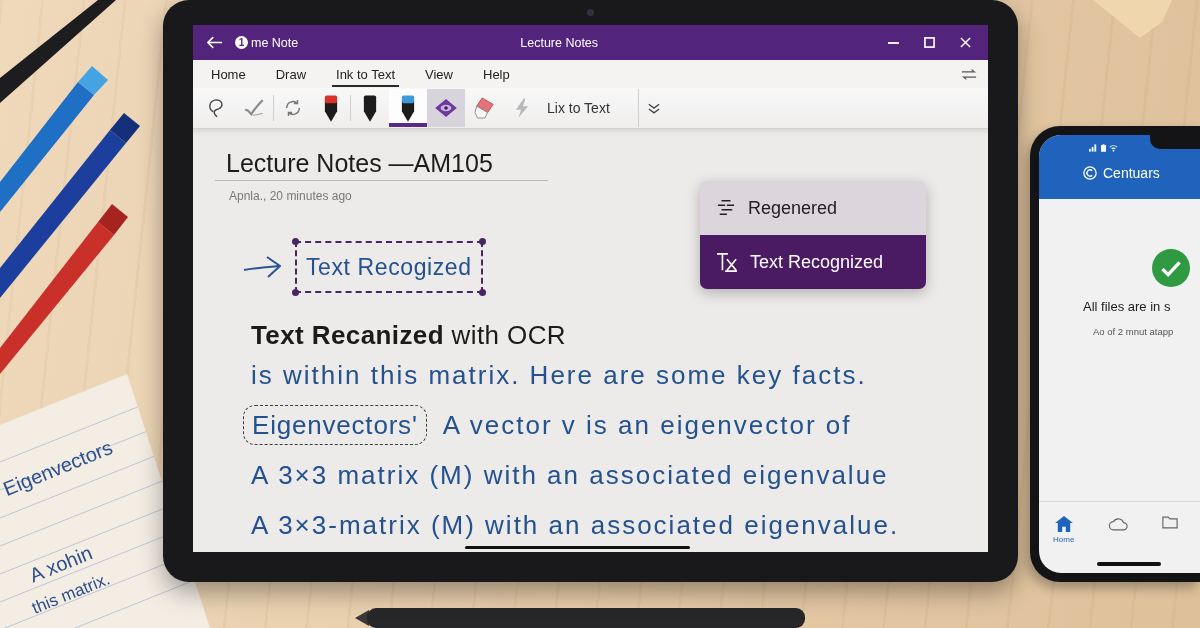  I want to click on selection-box: Text Recogized, so click(389, 267).